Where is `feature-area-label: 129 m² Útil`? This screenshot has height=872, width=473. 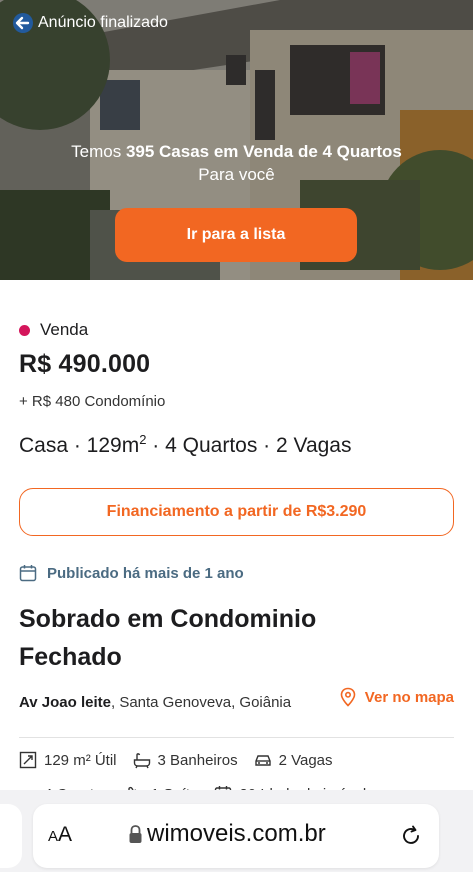
feature-area-label: 129 m² Útil is located at coordinates (80, 760).